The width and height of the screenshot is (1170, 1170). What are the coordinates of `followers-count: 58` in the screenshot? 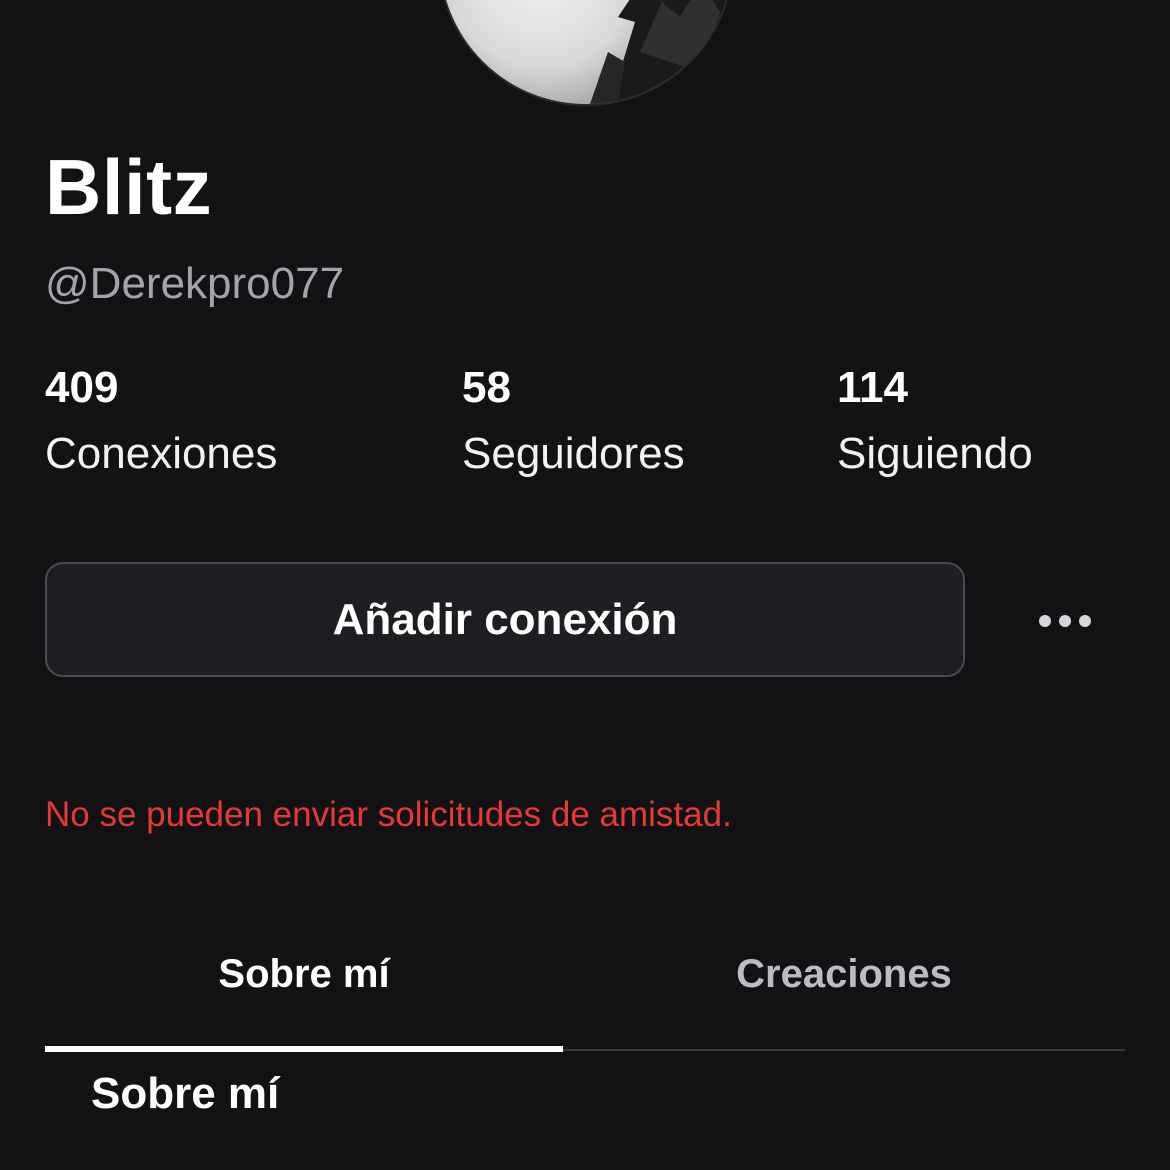 It's located at (486, 387).